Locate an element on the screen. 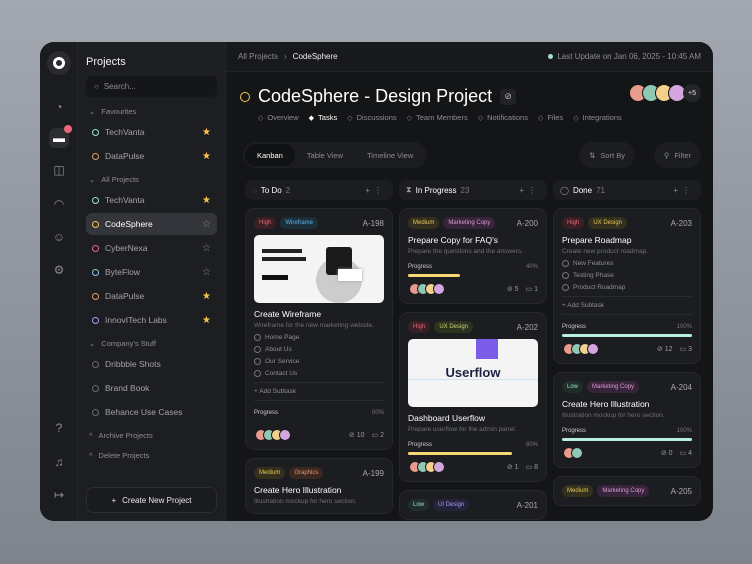 This screenshot has width=752, height=564. task-card: Medium Marketing Copy A-205 is located at coordinates (627, 491).